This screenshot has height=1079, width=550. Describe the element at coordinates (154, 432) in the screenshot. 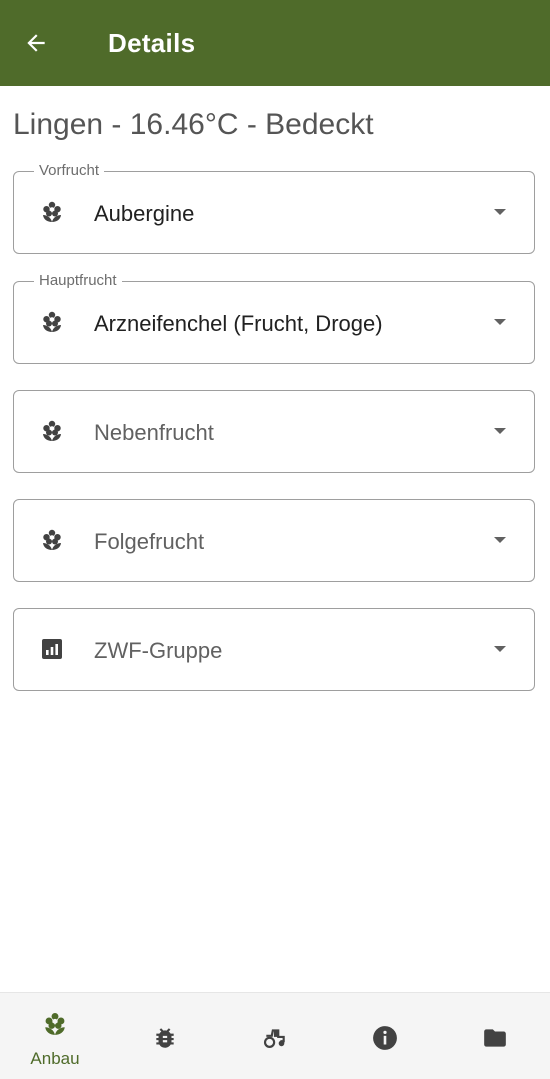

I see `nebenfrucht-placeholder: Nebenfrucht` at that location.